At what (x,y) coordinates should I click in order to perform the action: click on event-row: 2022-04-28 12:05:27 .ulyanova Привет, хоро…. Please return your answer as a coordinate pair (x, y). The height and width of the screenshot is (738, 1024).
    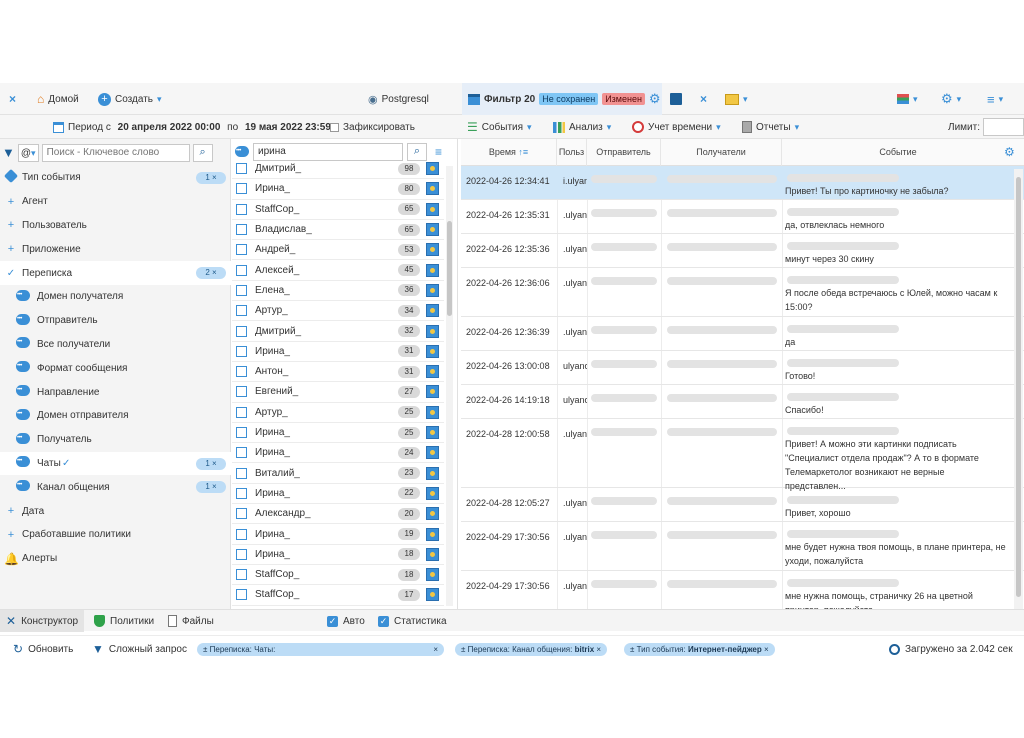
    Looking at the image, I should click on (742, 505).